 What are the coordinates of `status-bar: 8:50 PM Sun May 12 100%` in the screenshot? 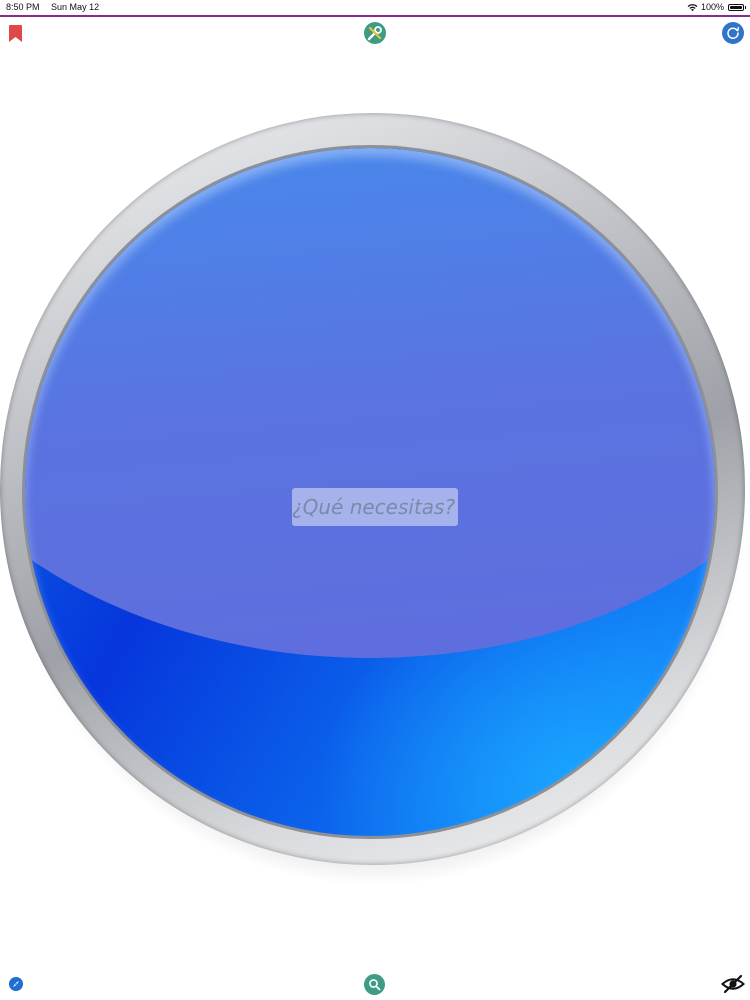 It's located at (375, 8).